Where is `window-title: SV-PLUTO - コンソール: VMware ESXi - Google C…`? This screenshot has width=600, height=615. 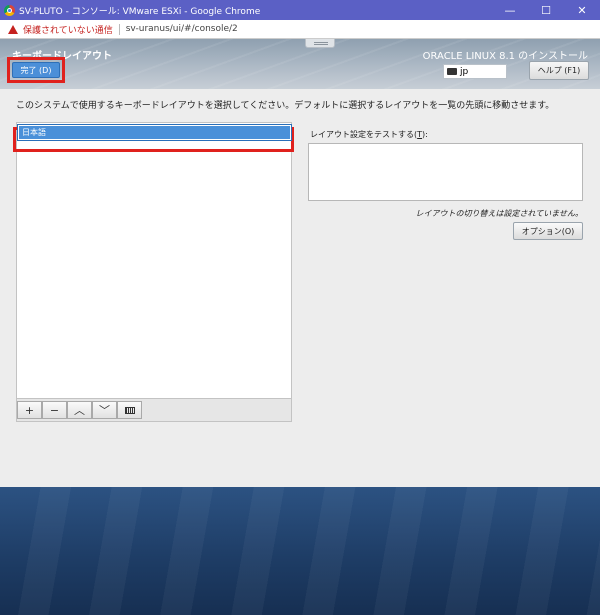 window-title: SV-PLUTO - コンソール: VMware ESXi - Google C… is located at coordinates (140, 11).